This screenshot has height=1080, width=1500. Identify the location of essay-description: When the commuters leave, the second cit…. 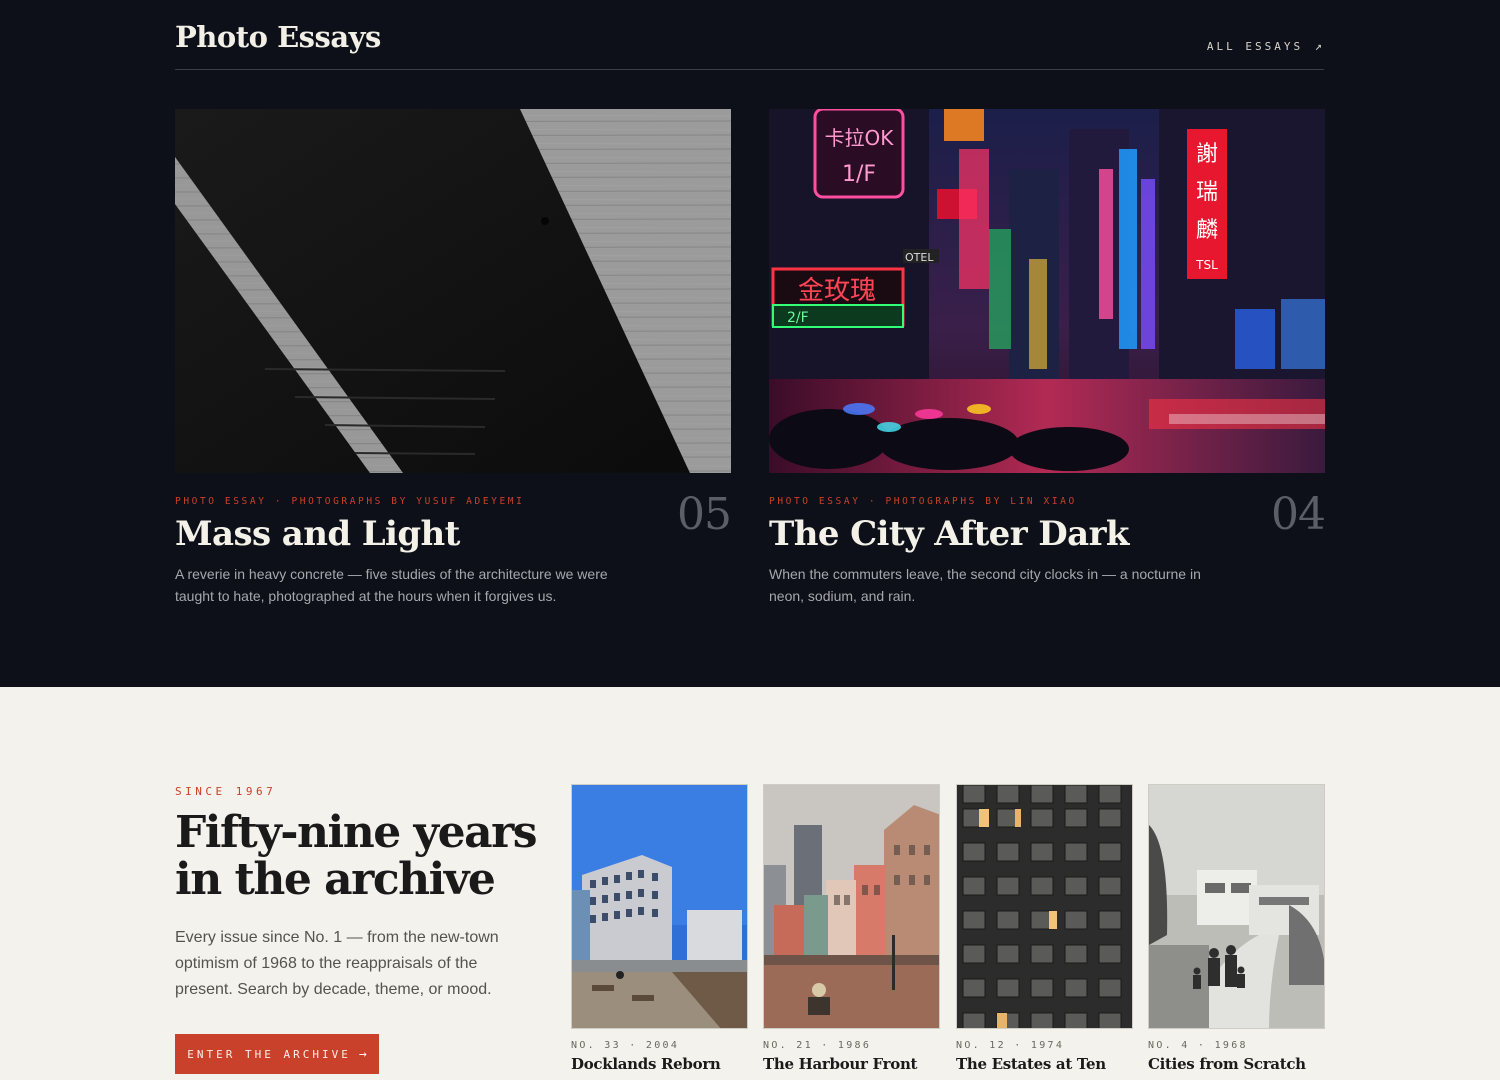
(985, 585).